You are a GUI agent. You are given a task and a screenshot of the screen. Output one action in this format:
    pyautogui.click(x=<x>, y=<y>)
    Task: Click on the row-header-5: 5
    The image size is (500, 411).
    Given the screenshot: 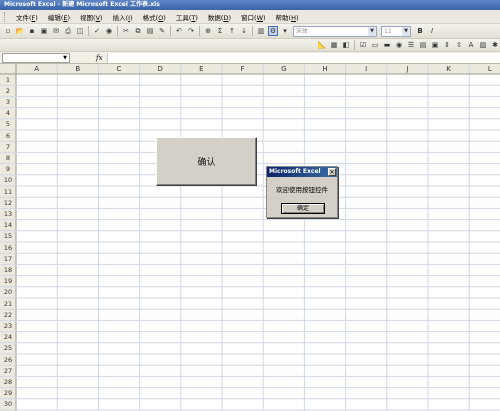 What is the action you would take?
    pyautogui.click(x=8, y=124)
    